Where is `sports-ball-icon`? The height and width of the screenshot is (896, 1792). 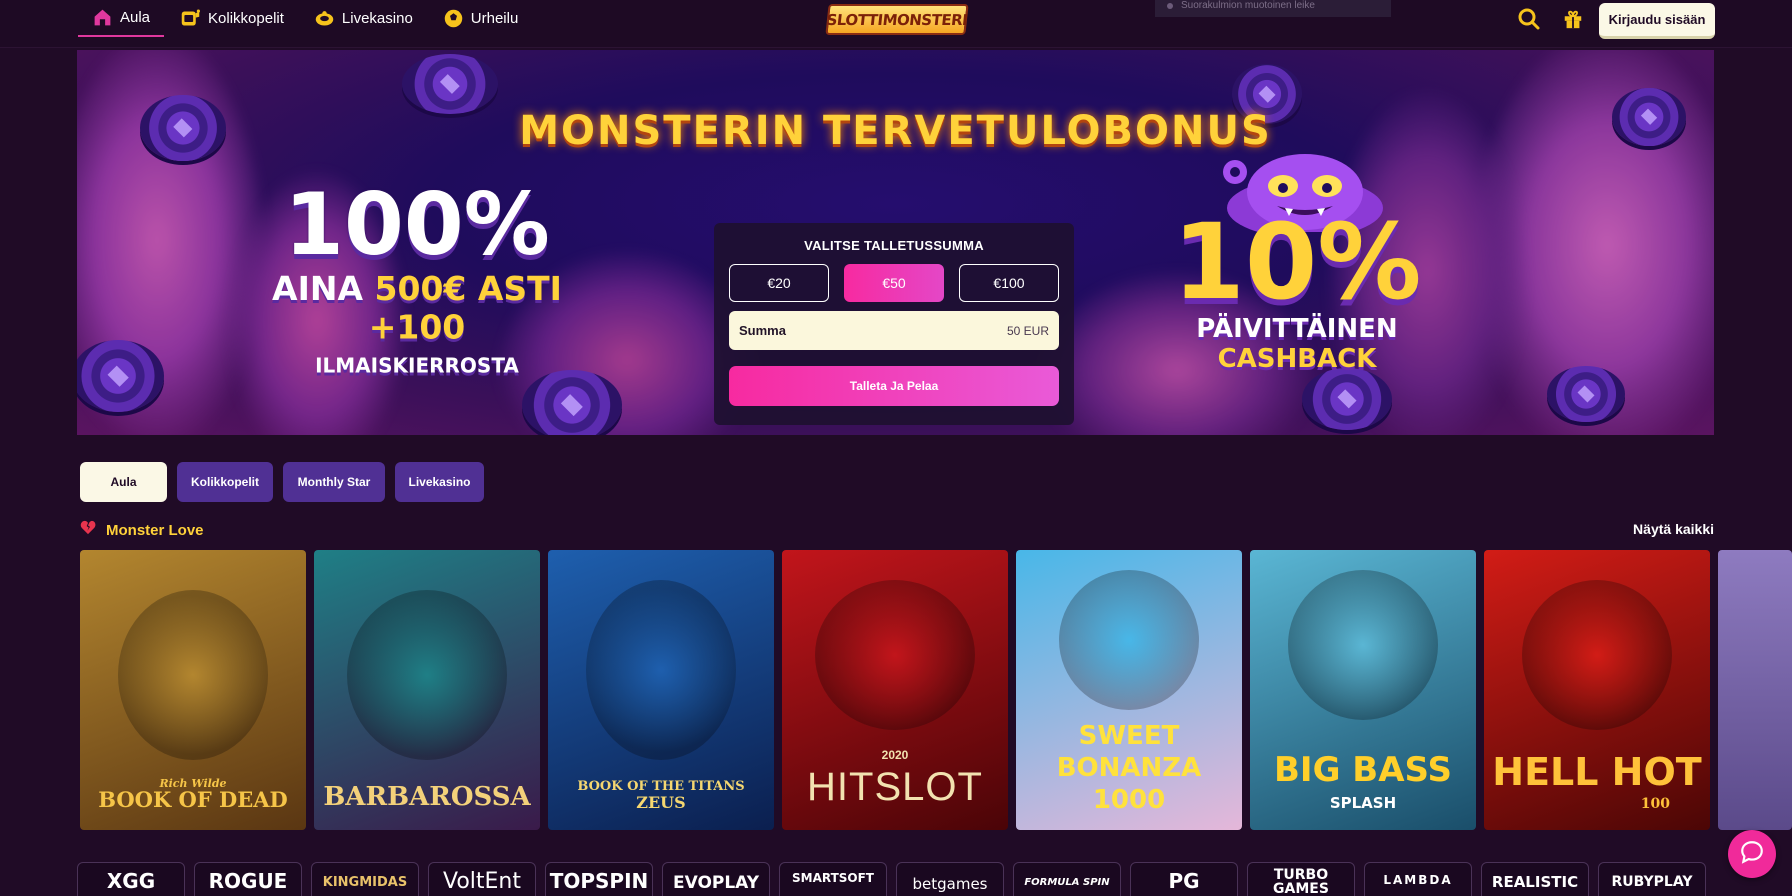 sports-ball-icon is located at coordinates (453, 18).